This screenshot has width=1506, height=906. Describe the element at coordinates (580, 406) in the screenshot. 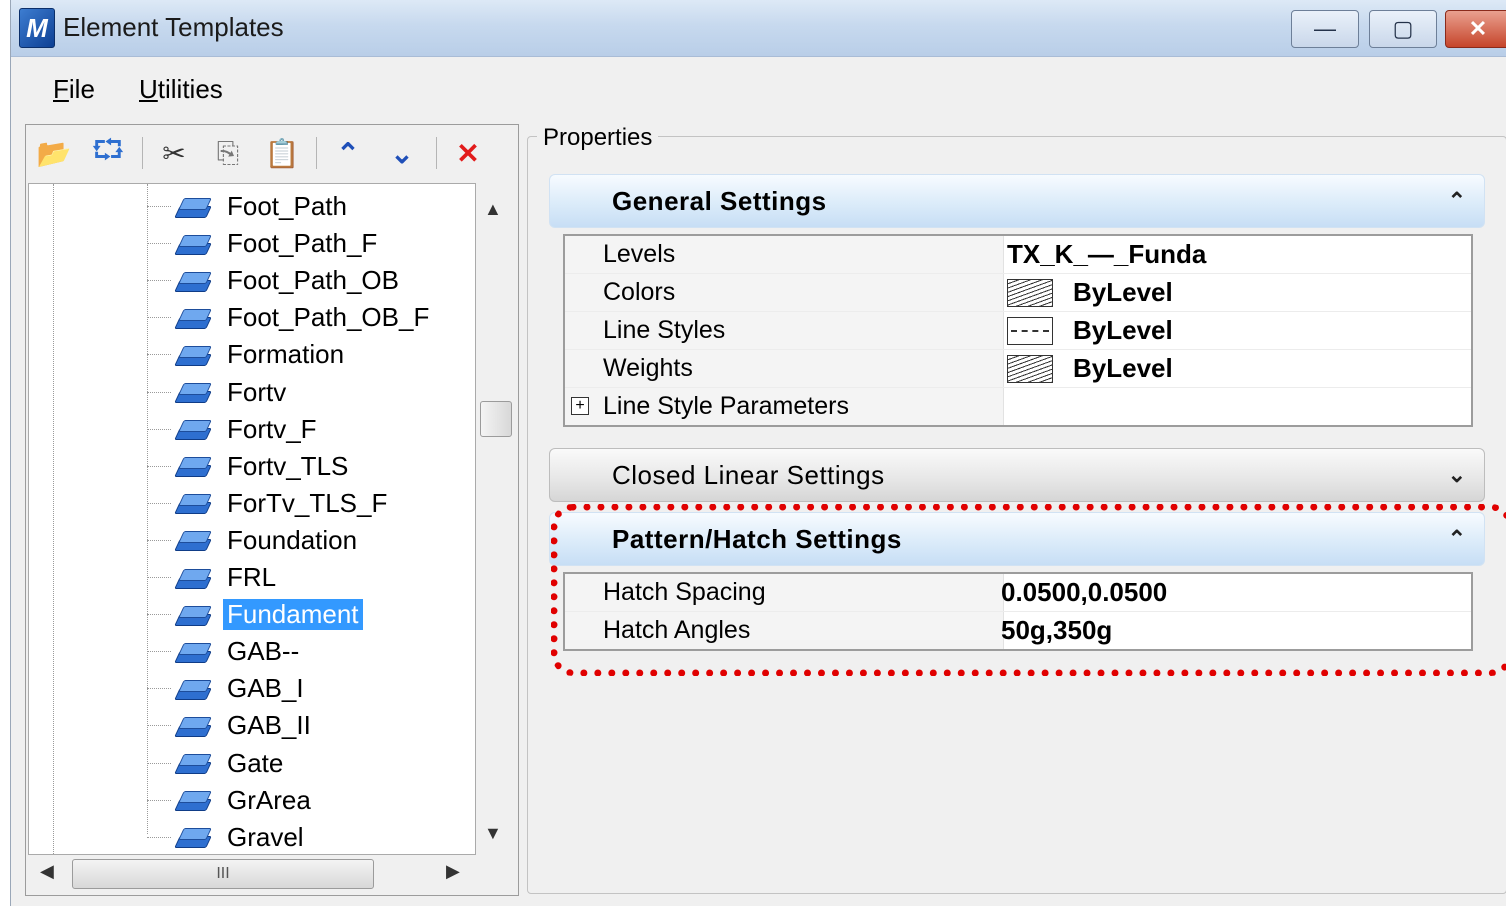

I see `expand-plus-icon: +` at that location.